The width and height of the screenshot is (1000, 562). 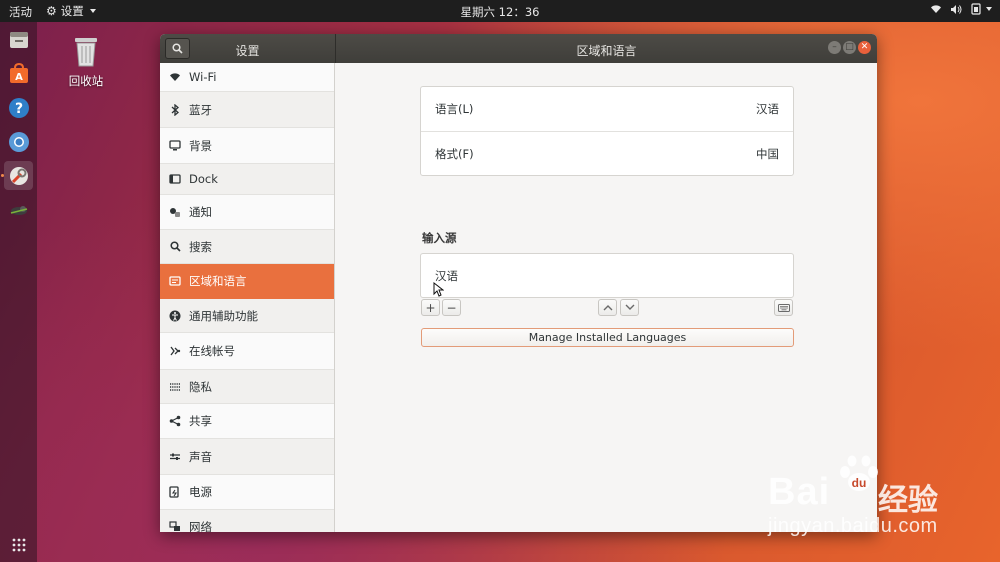 What do you see at coordinates (200, 421) in the screenshot?
I see `sidebar-item-label: 共享` at bounding box center [200, 421].